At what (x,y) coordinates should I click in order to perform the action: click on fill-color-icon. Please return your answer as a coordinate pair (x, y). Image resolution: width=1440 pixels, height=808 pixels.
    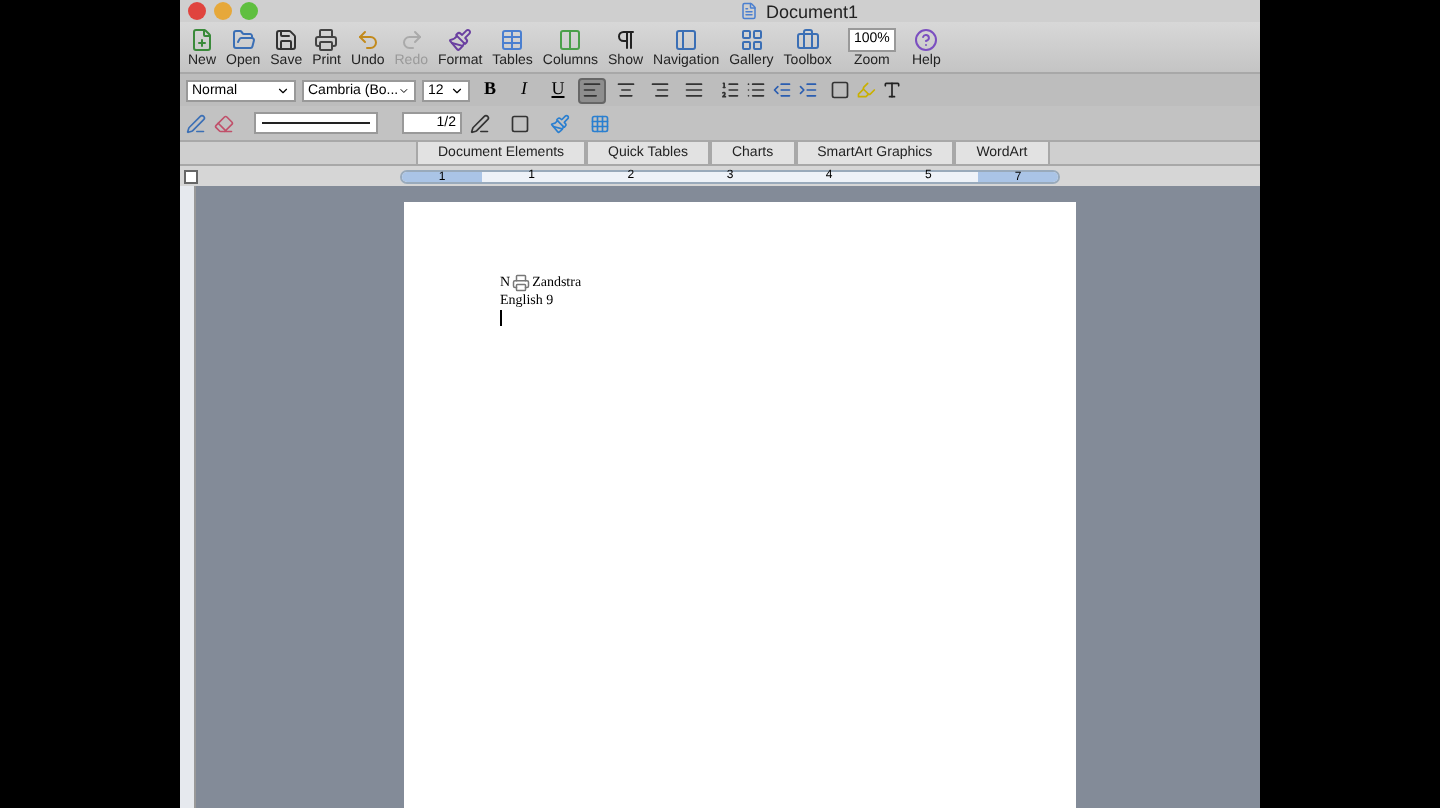
    Looking at the image, I should click on (560, 123).